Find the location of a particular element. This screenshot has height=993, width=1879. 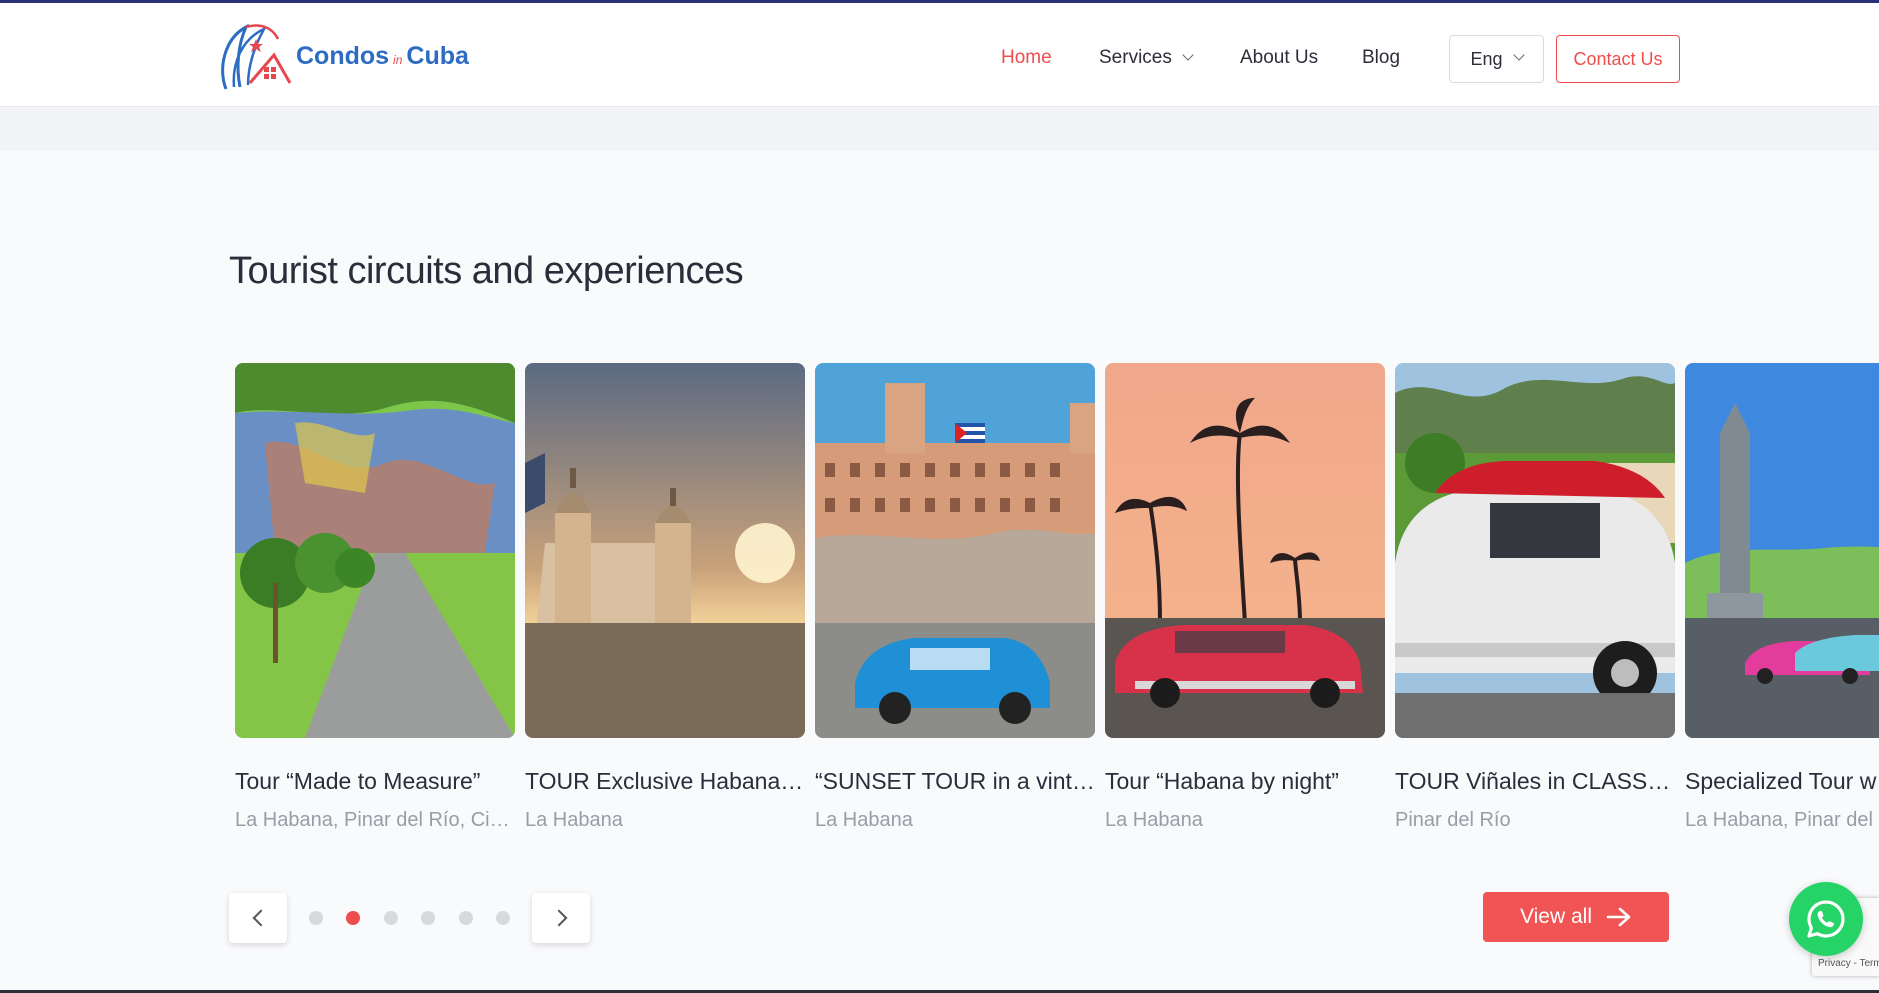

tour-card-title: “SUNSET TOUR in a vintage car” is located at coordinates (955, 781).